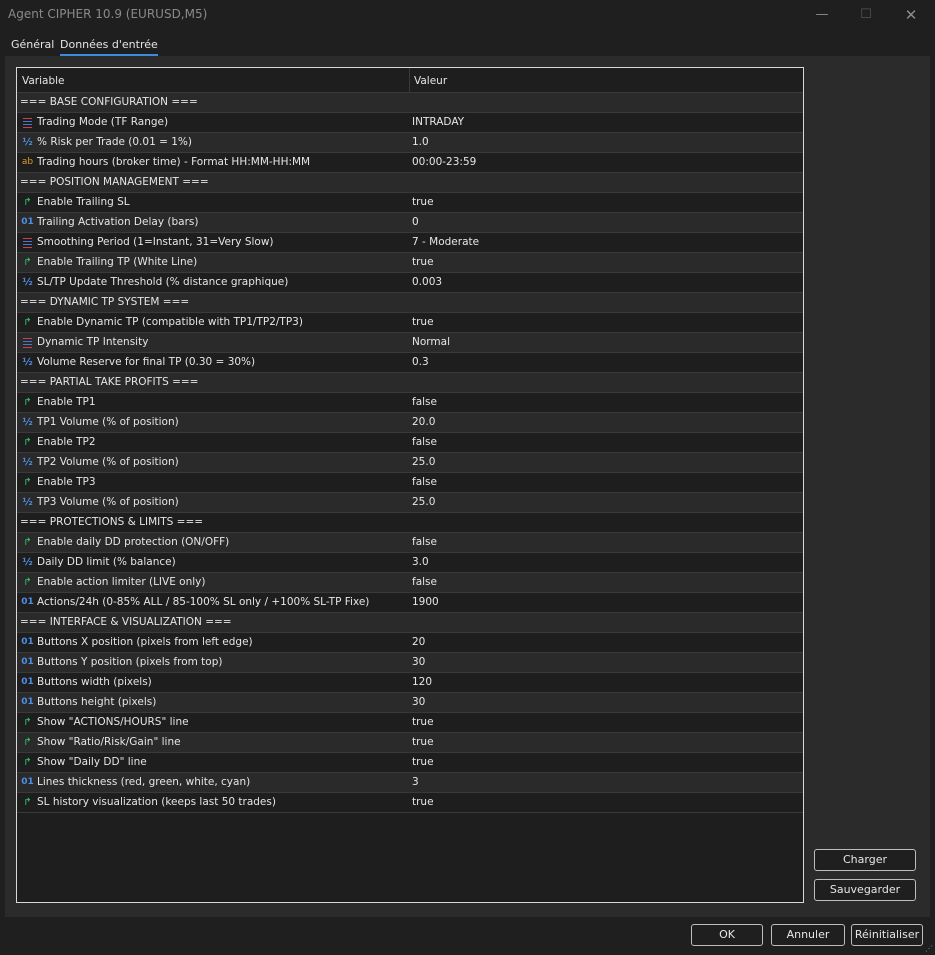 The width and height of the screenshot is (935, 955). What do you see at coordinates (410, 143) in the screenshot?
I see `parameter-row: ½ % Risk per Trade (0.01 = 1%) 1.0` at bounding box center [410, 143].